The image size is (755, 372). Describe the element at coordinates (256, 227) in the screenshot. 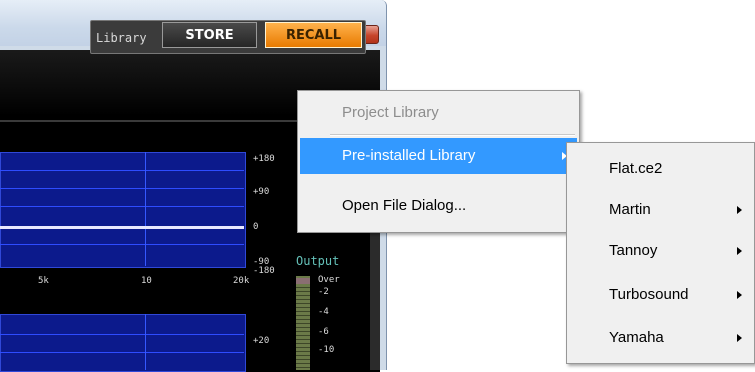

I see `y-tick: 0` at that location.